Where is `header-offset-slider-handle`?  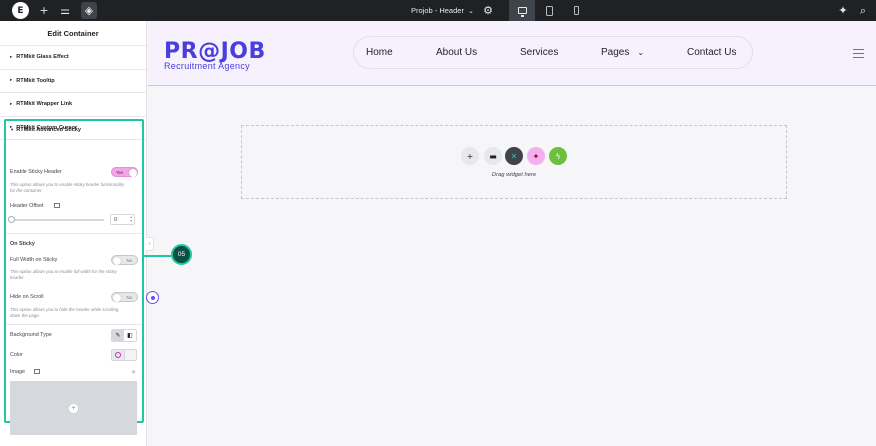
header-offset-slider-handle is located at coordinates (11, 219).